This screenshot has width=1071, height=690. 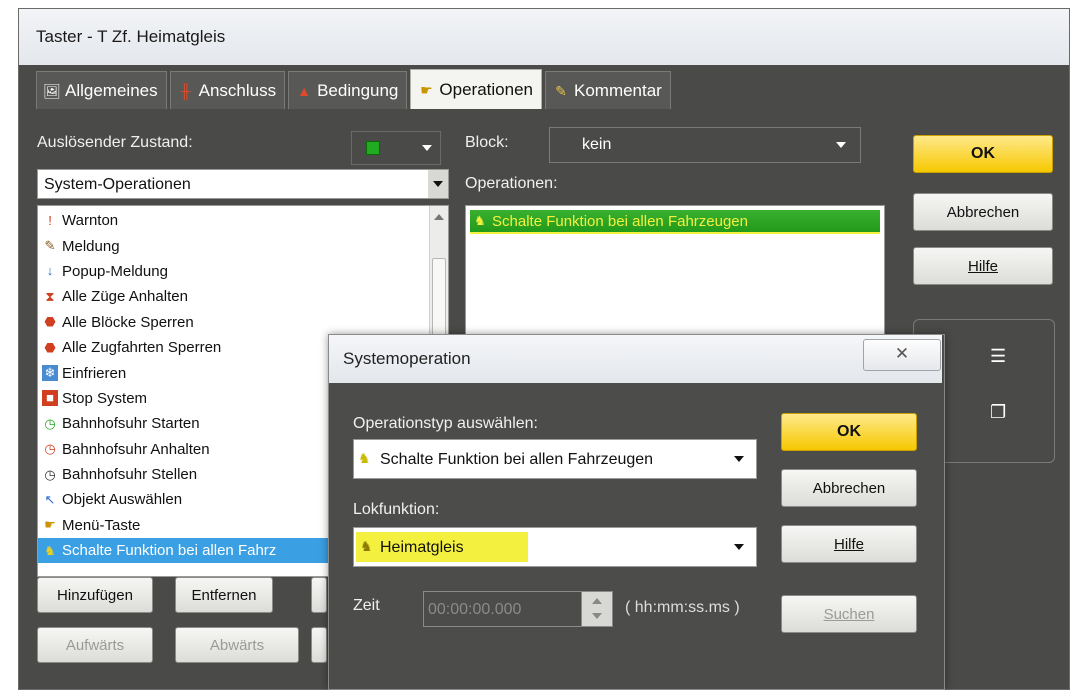 I want to click on time-input: 00:00:00.000, so click(x=518, y=609).